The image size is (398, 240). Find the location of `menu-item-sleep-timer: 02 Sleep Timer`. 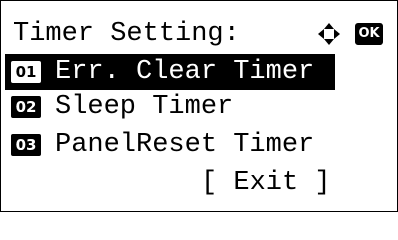

menu-item-sleep-timer: 02 Sleep Timer is located at coordinates (170, 107).